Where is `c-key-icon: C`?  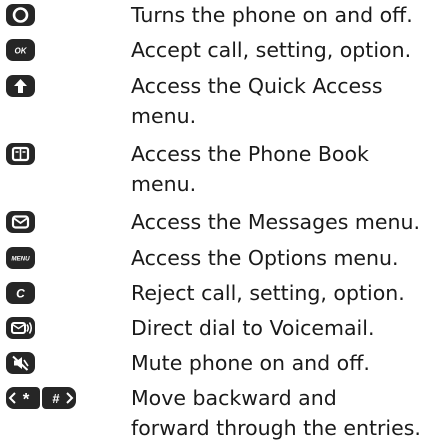
c-key-icon: C is located at coordinates (20, 293).